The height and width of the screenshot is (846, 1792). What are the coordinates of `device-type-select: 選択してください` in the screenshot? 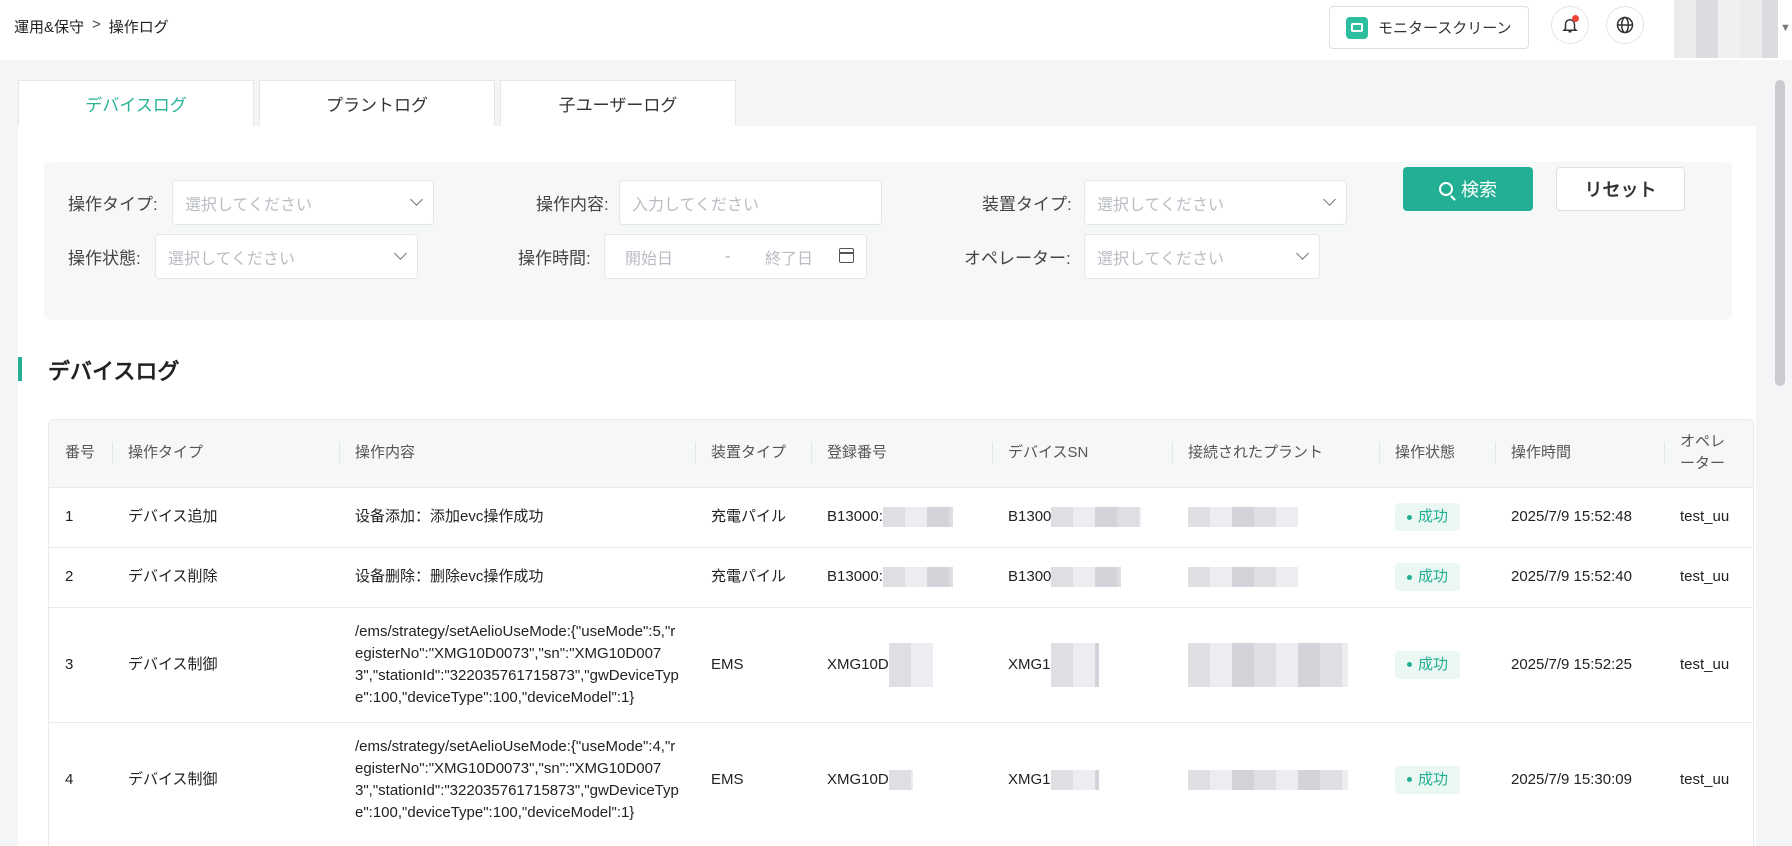 It's located at (1215, 202).